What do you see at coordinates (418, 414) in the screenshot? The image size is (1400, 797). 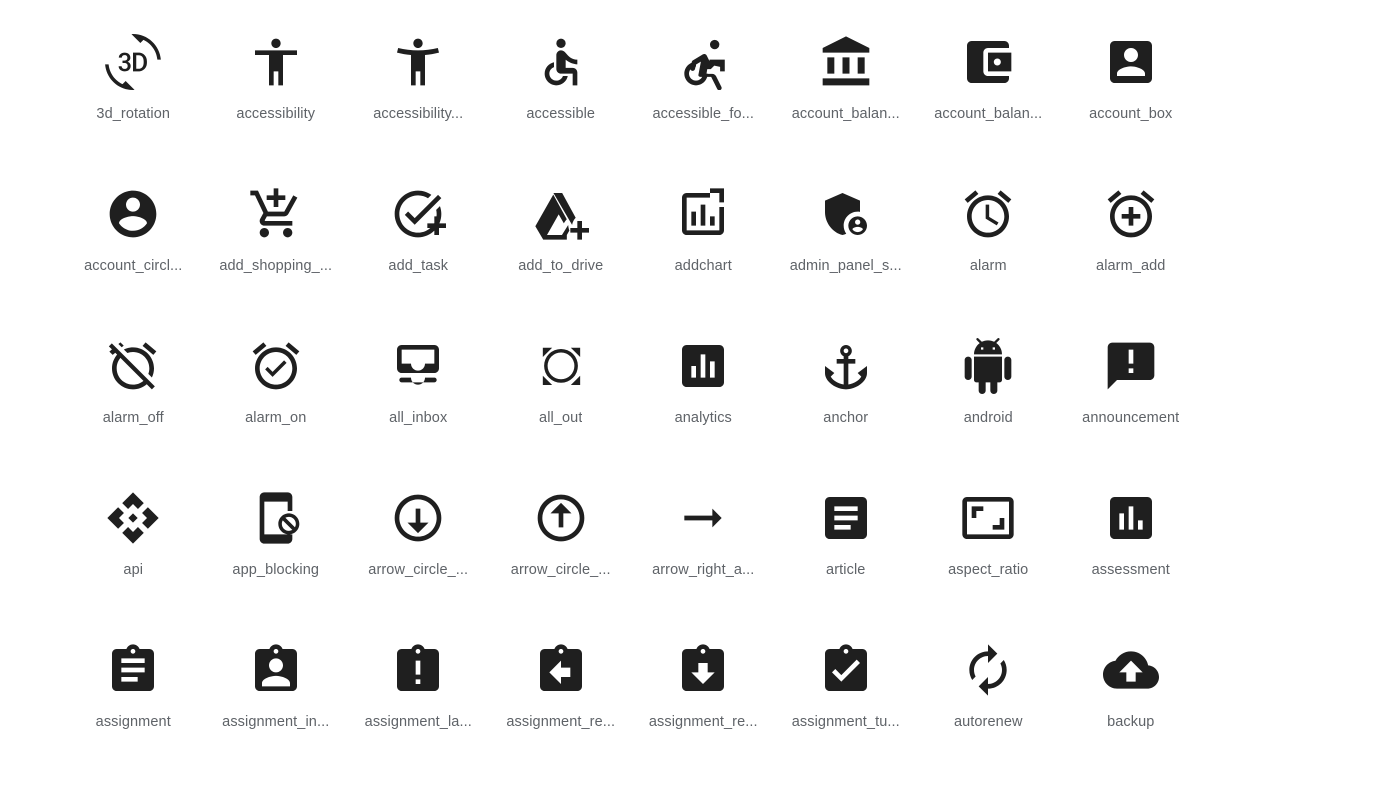 I see `icon-cell: all_inbox` at bounding box center [418, 414].